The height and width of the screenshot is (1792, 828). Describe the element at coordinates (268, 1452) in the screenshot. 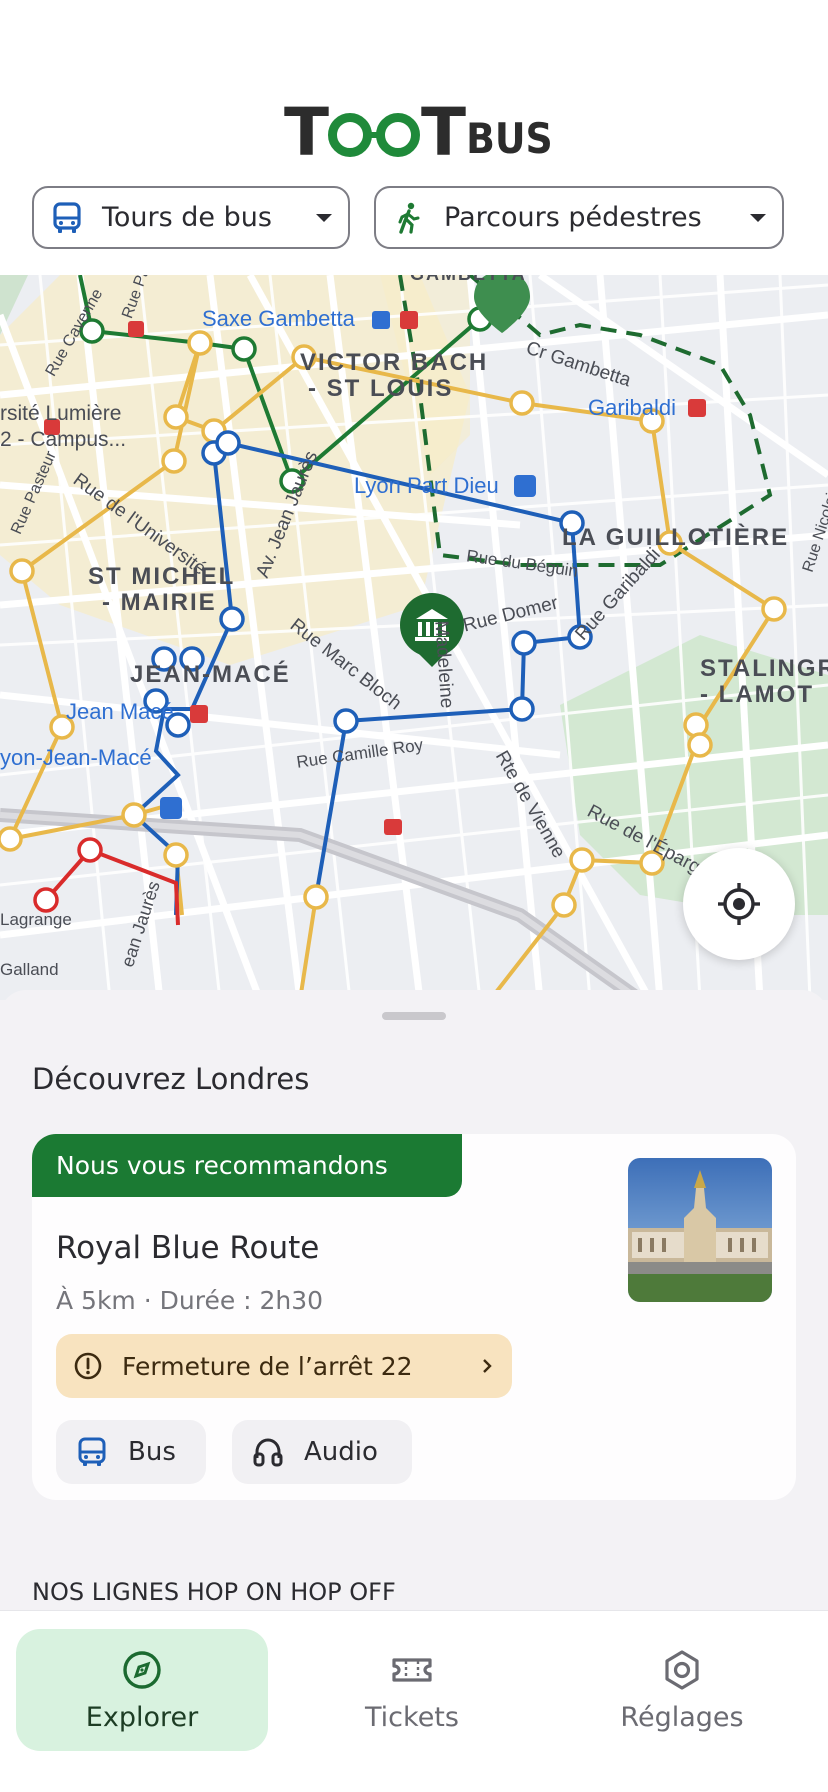

I see `headphones-icon` at that location.